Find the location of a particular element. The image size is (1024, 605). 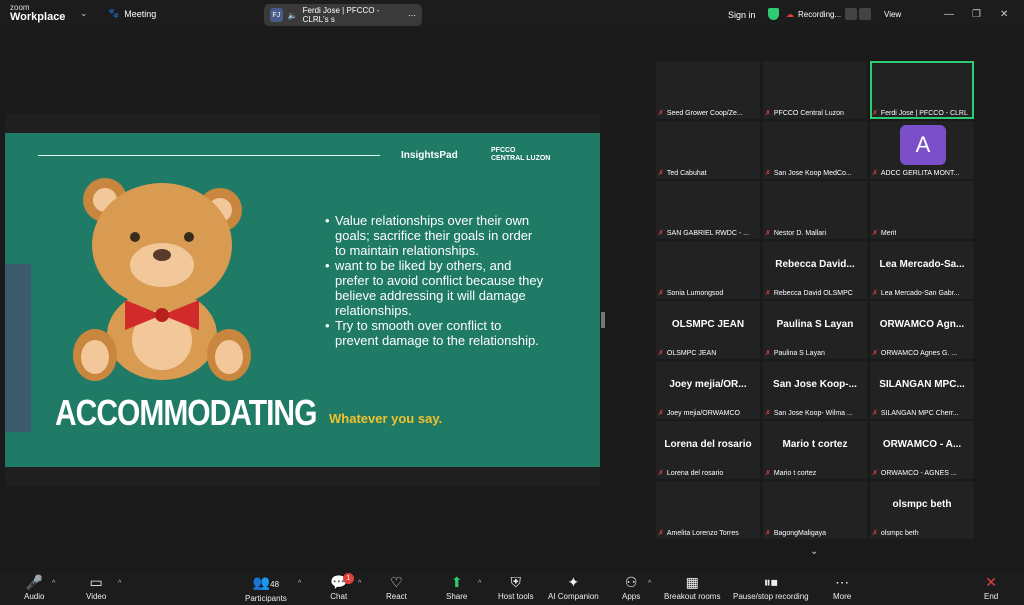

end-button: ✕ End is located at coordinates (991, 588).